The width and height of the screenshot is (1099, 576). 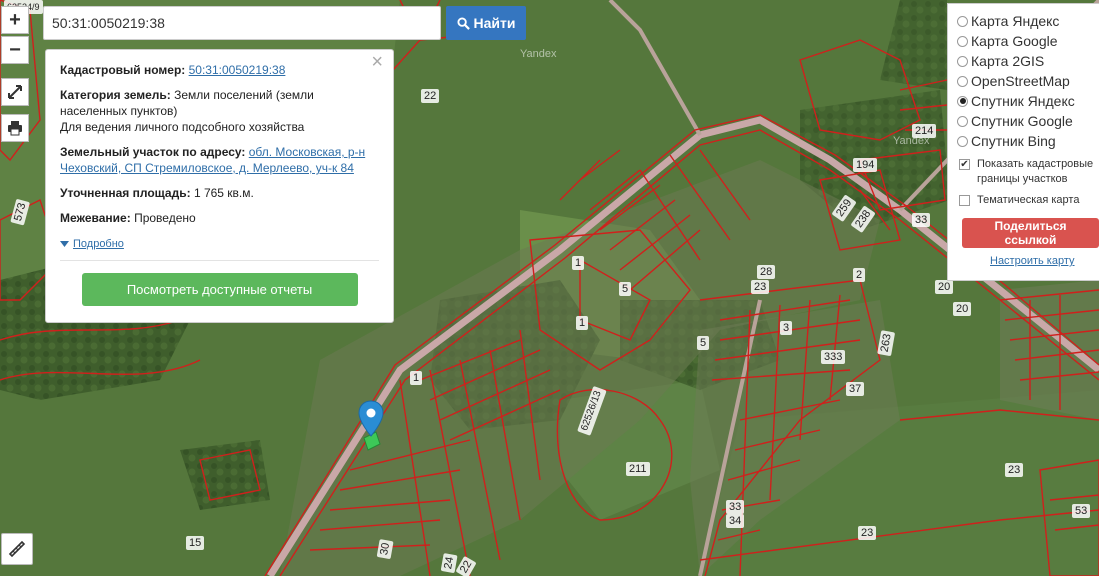 I want to click on layer-option: Спутник Google, so click(x=1028, y=121).